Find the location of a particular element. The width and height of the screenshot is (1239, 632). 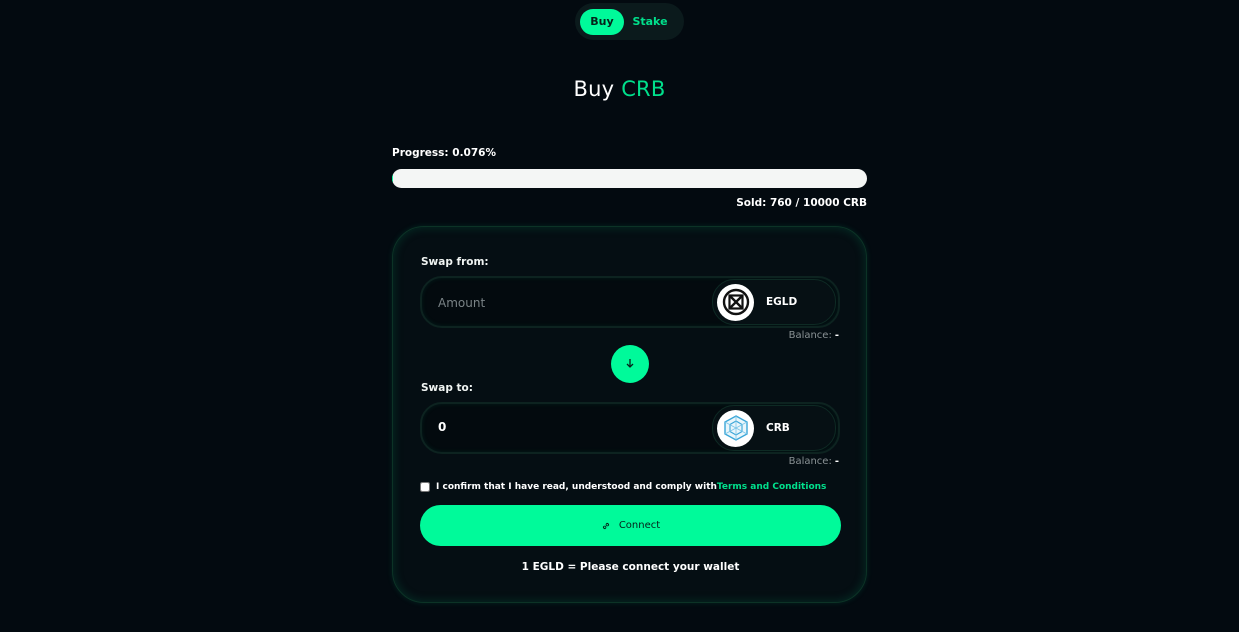

egld-logo-icon is located at coordinates (735, 302).